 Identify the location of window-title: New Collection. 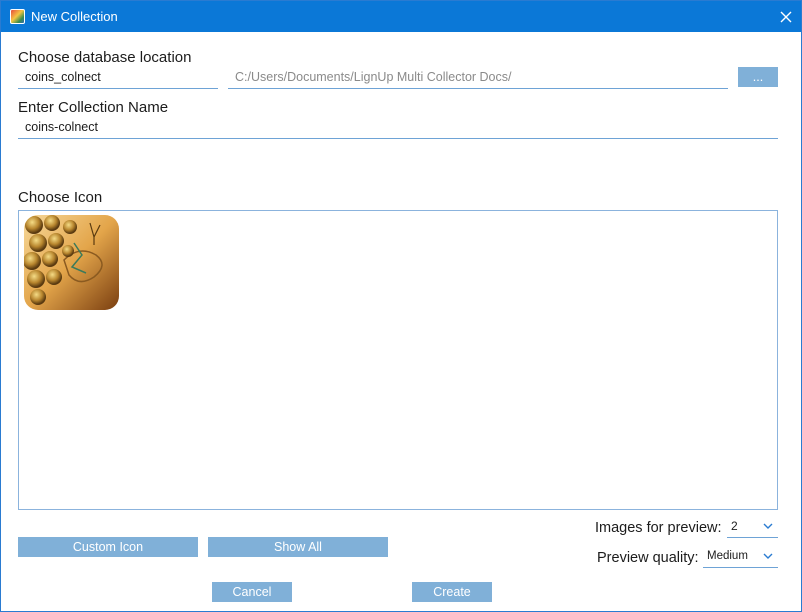
(74, 16).